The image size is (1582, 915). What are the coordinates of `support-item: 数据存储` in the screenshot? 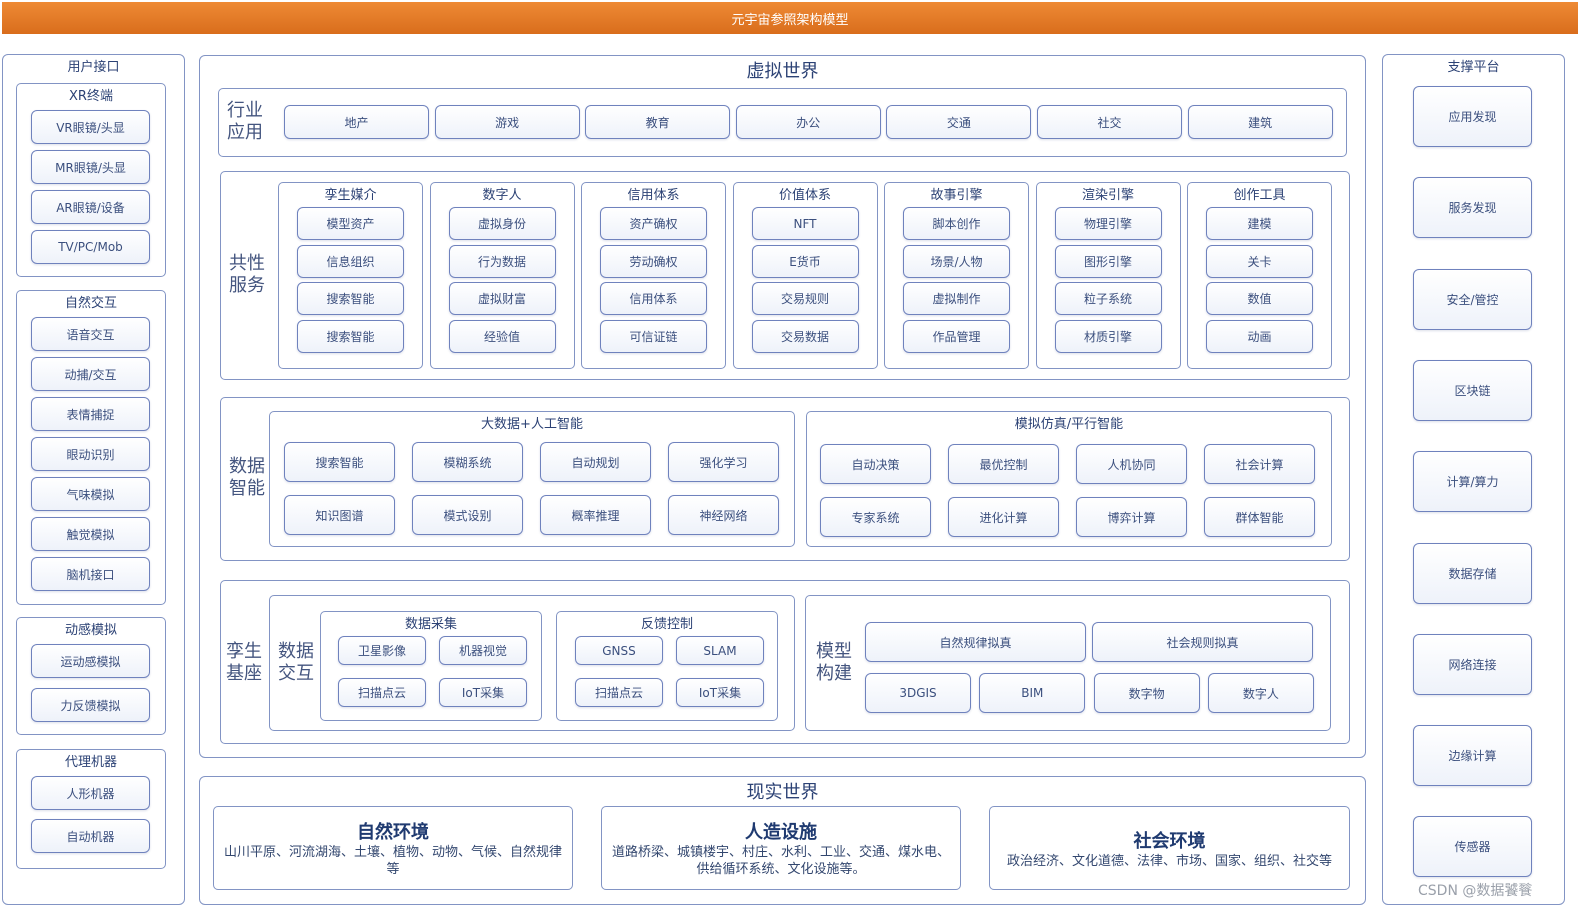 It's located at (1472, 573).